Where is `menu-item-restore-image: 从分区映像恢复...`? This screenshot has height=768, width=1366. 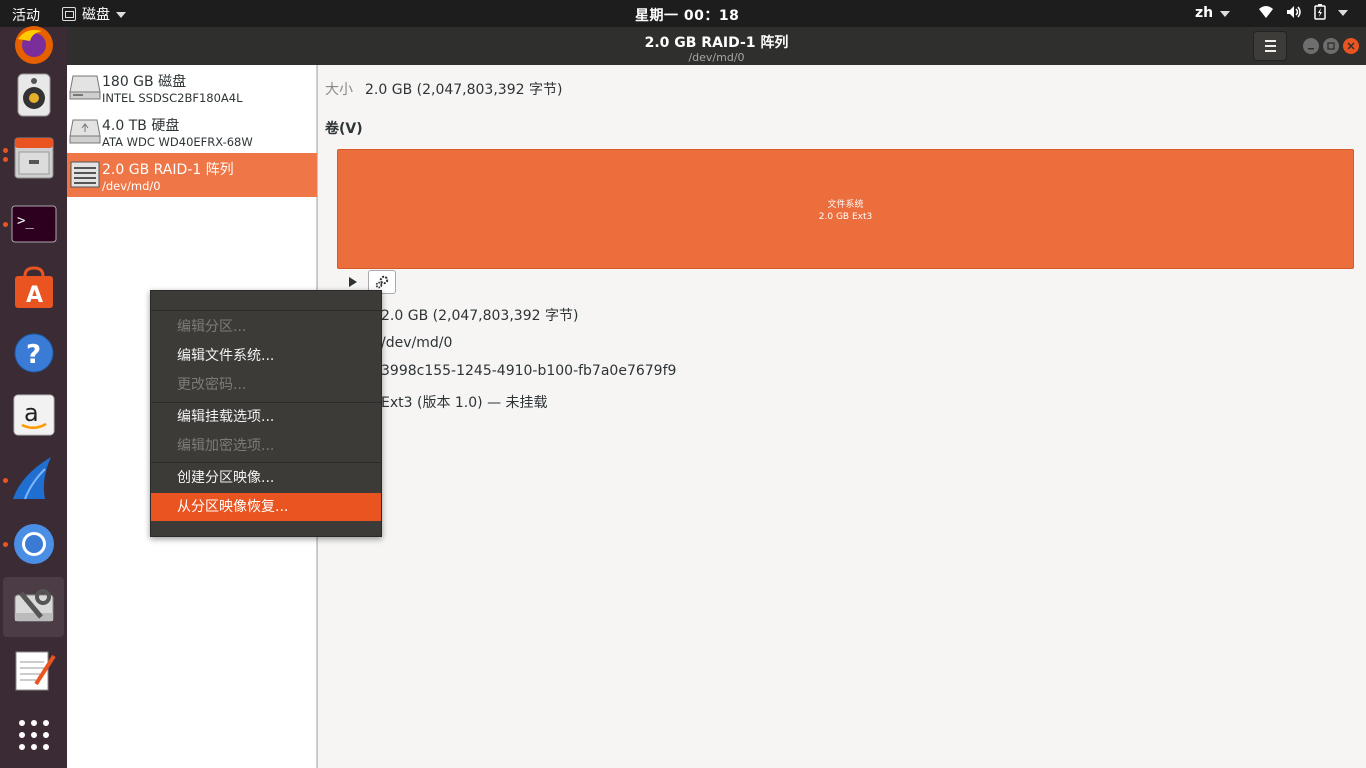
menu-item-restore-image: 从分区映像恢复... is located at coordinates (266, 507).